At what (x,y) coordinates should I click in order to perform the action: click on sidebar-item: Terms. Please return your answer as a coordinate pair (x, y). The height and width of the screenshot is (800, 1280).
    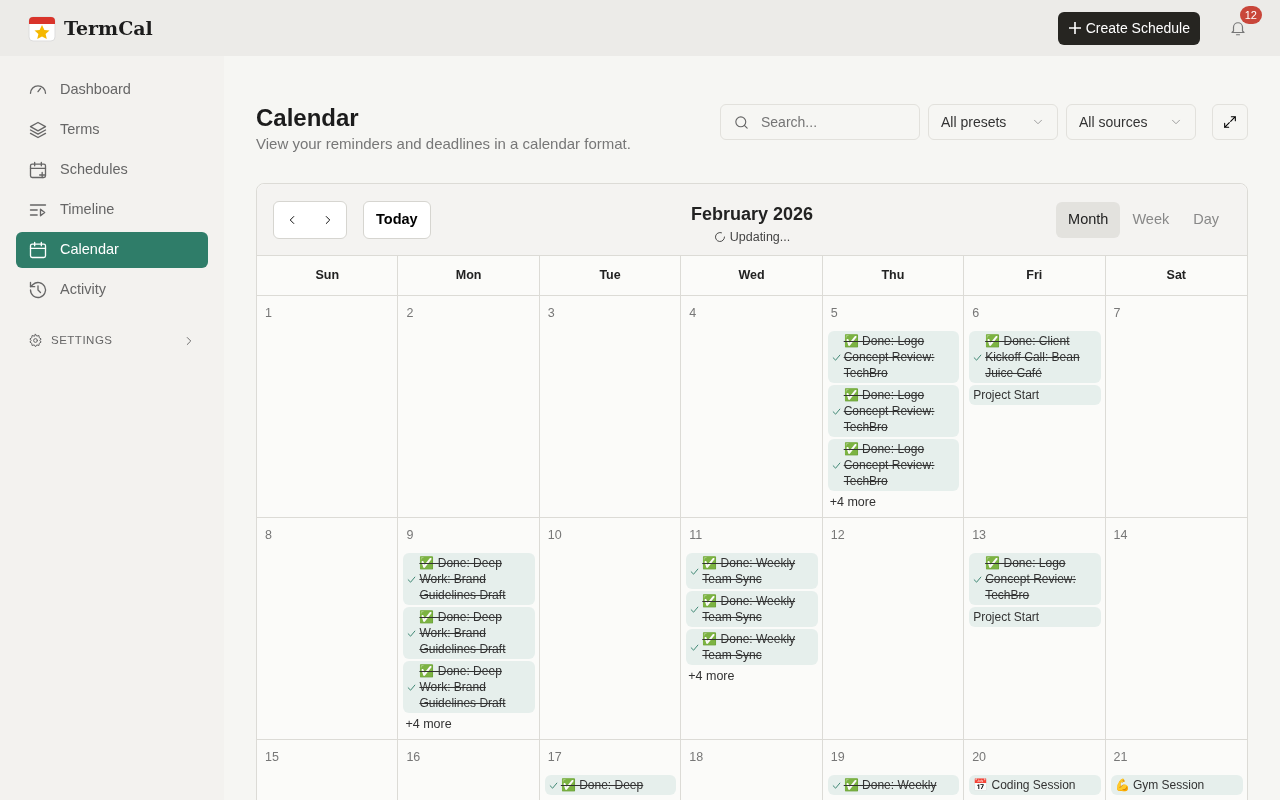
    Looking at the image, I should click on (112, 130).